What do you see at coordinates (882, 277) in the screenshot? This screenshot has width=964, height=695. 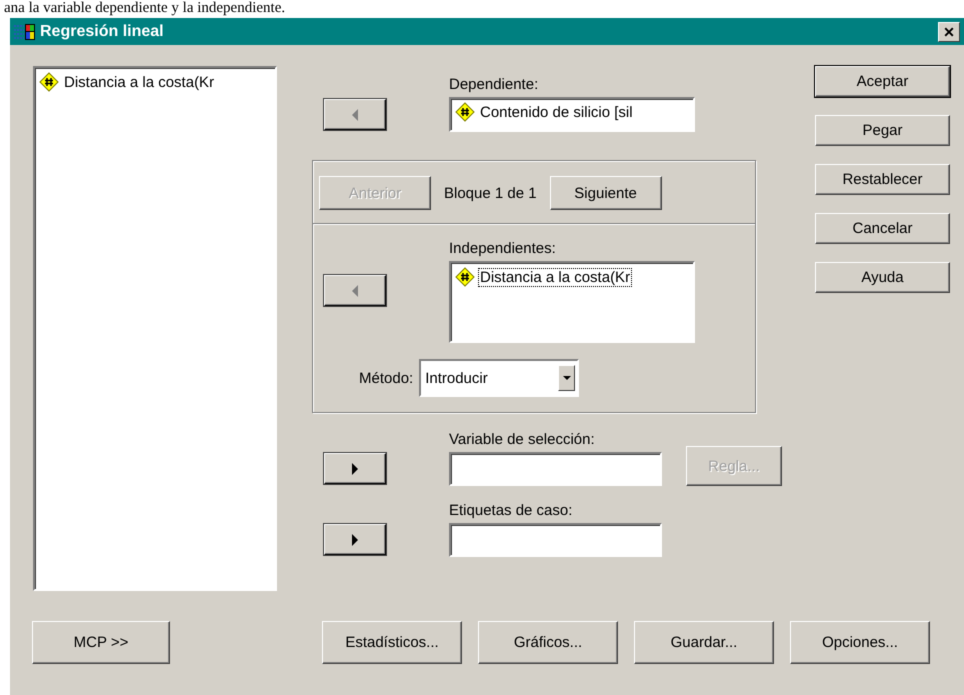 I see `dialog-button: Ayuda` at bounding box center [882, 277].